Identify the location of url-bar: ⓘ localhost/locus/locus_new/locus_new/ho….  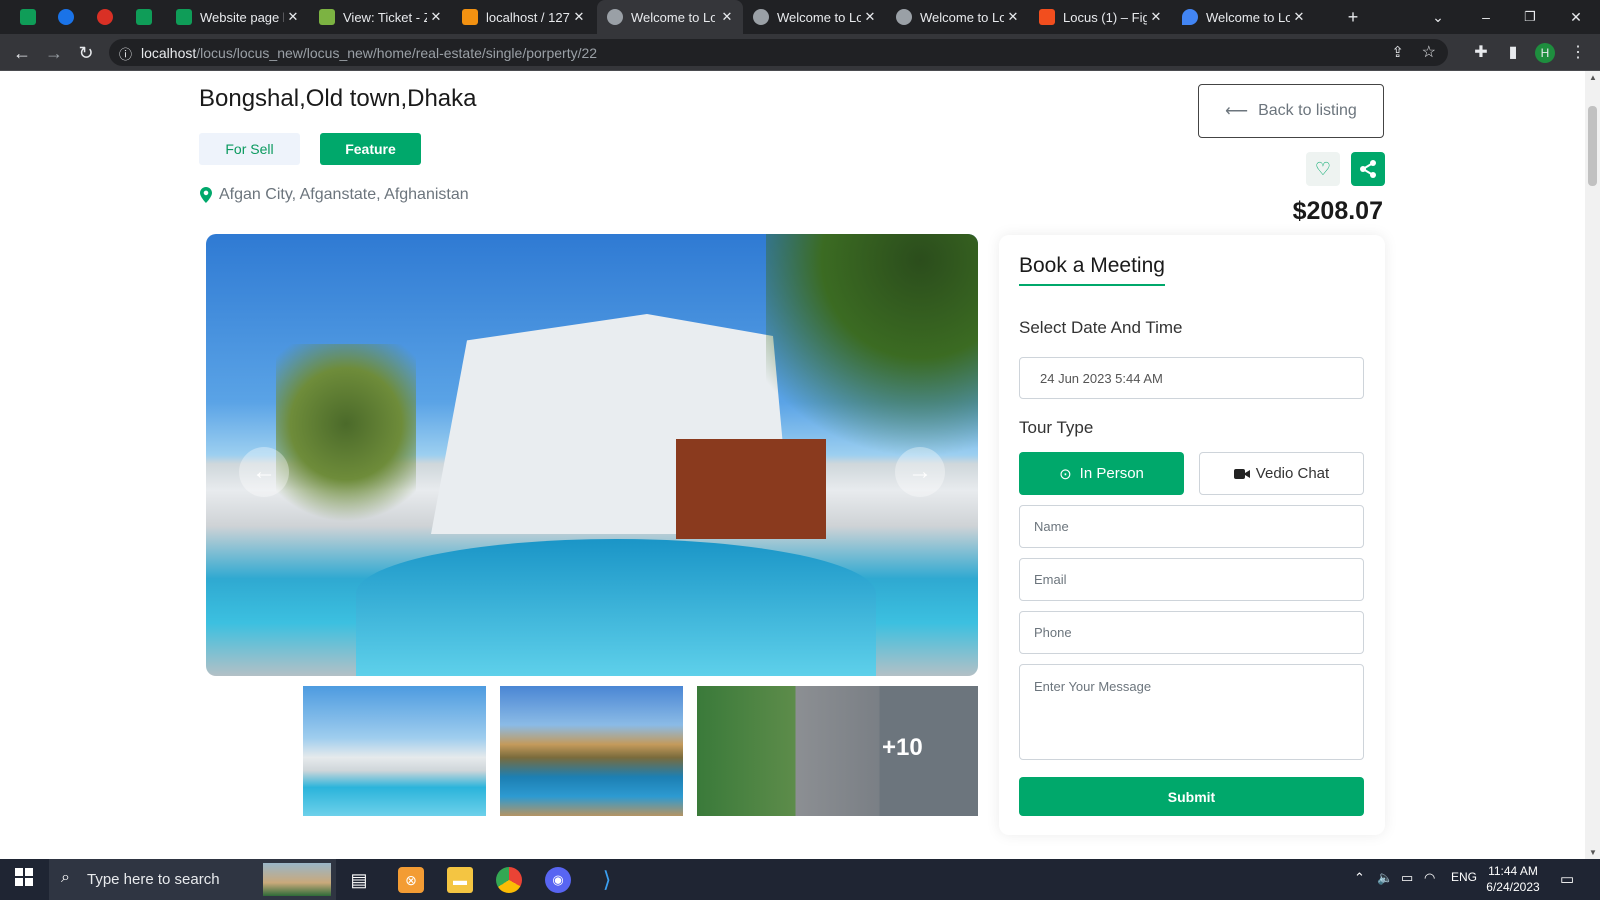
(778, 52).